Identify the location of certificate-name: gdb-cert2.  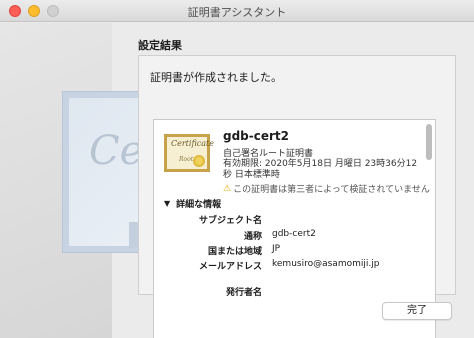
(256, 136).